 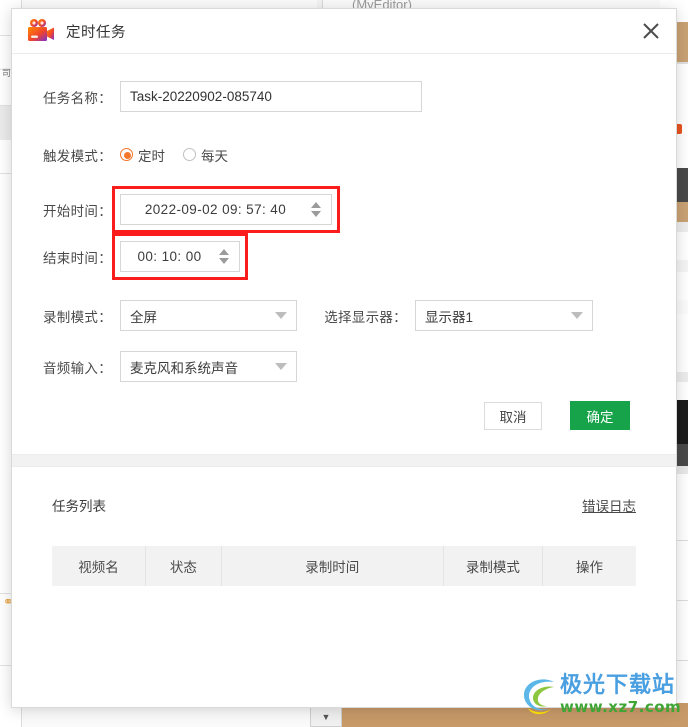 I want to click on start-time-stepper, so click(x=315, y=209).